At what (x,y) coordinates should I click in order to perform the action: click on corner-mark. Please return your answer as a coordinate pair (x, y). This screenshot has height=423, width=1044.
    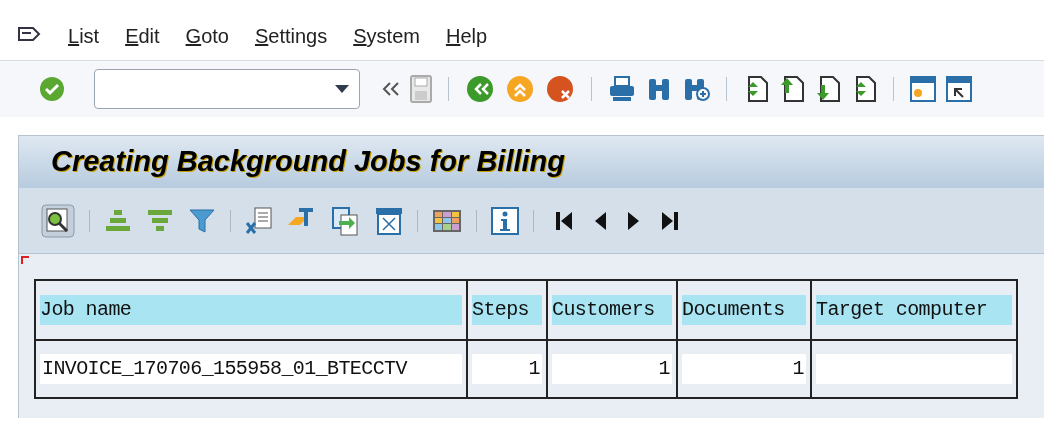
    Looking at the image, I should click on (25, 260).